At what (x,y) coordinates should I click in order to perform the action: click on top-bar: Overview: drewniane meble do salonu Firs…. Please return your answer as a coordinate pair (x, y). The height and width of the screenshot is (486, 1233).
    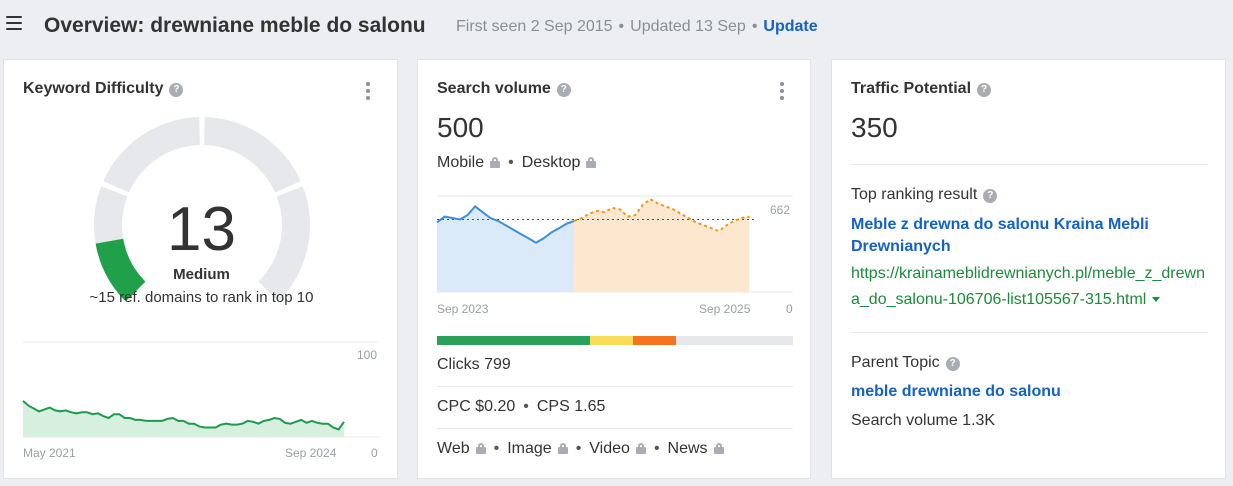
    Looking at the image, I should click on (616, 27).